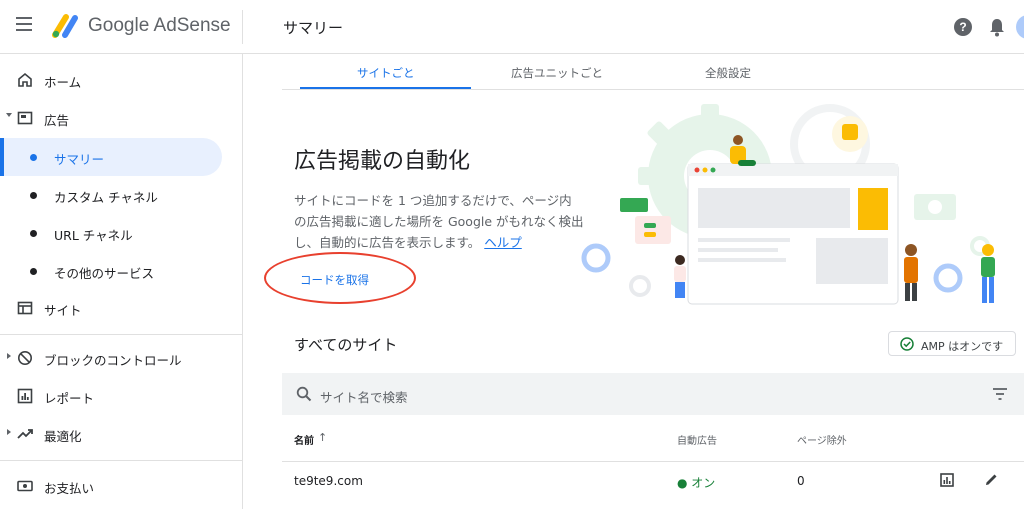 The height and width of the screenshot is (509, 1024). What do you see at coordinates (304, 394) in the screenshot?
I see `search-icon` at bounding box center [304, 394].